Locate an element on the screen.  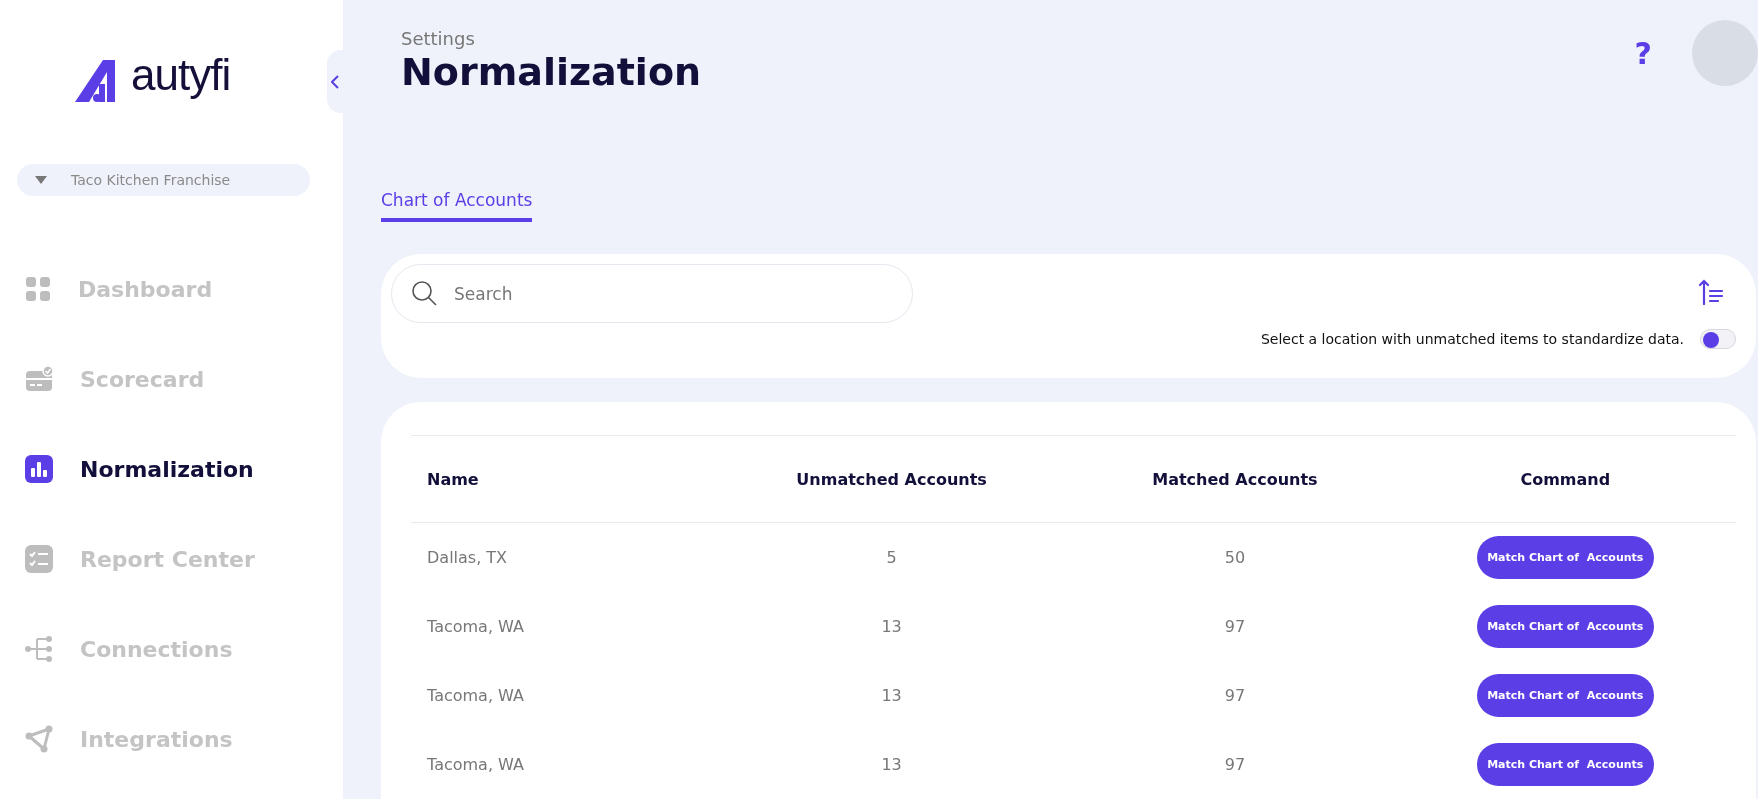
search-field: Search is located at coordinates (652, 293).